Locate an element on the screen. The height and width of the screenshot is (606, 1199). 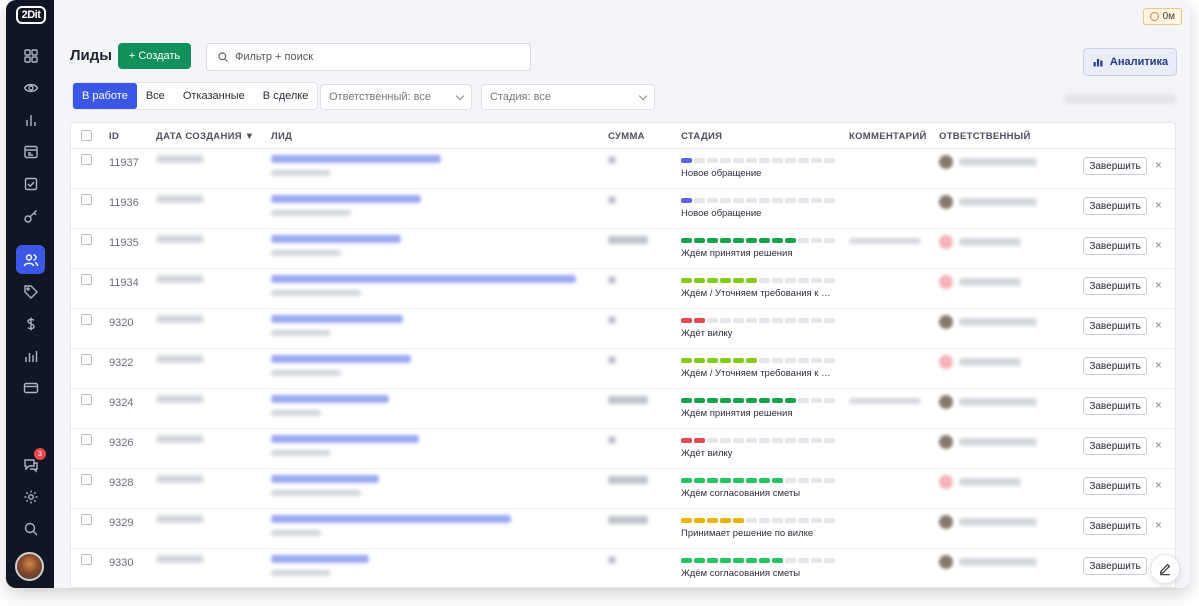
tab-in-deal: В сделке is located at coordinates (286, 96).